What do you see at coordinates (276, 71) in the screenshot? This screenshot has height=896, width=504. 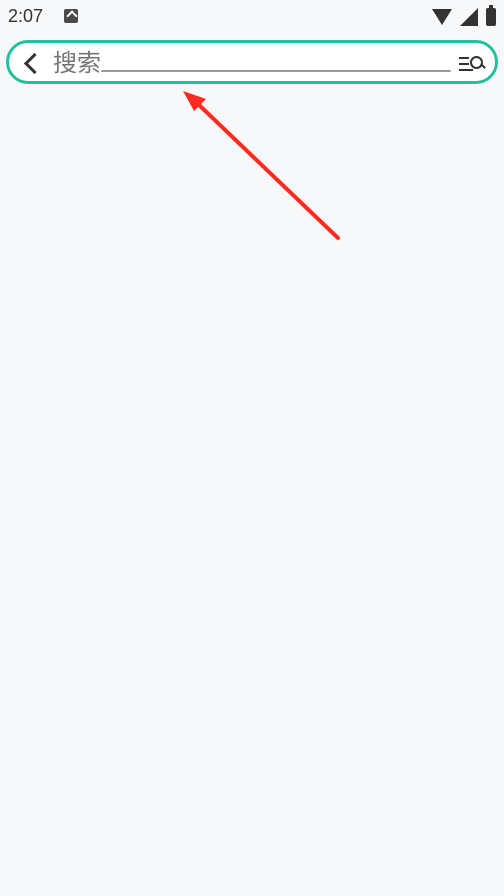 I see `search-input-underline` at bounding box center [276, 71].